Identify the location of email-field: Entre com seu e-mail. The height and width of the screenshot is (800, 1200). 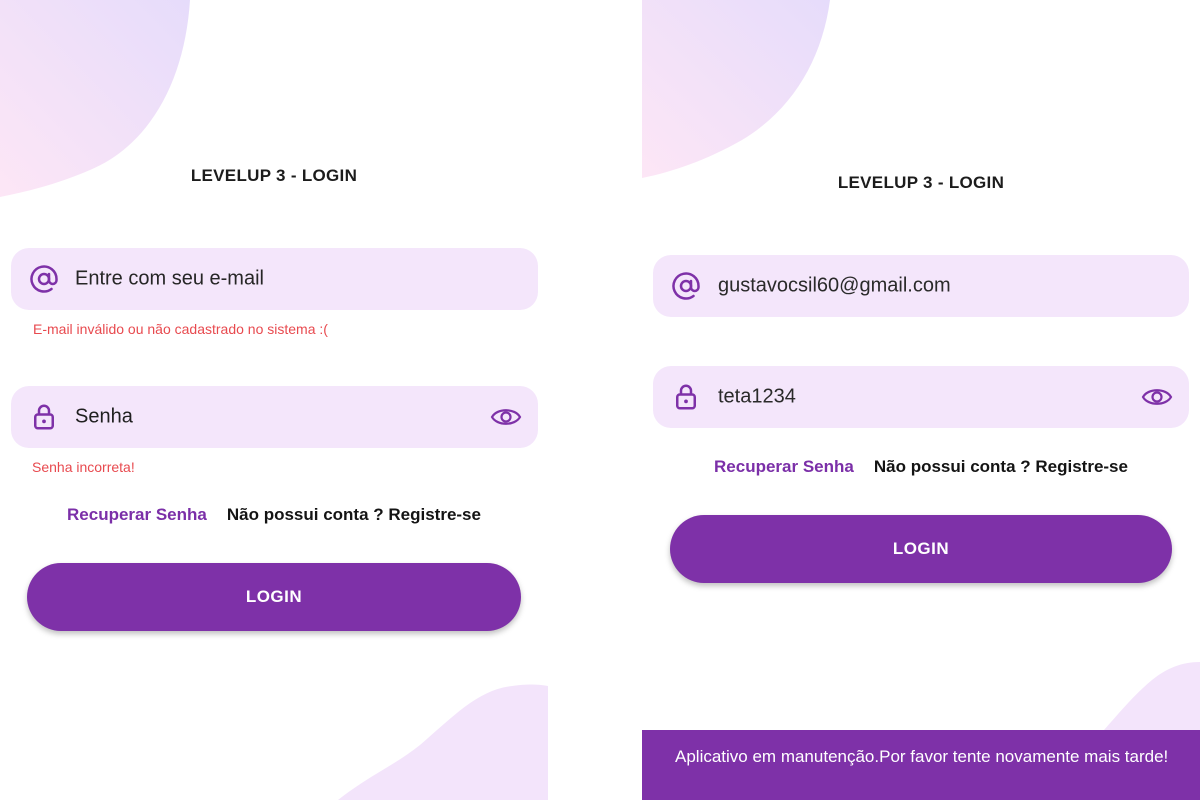
(274, 279).